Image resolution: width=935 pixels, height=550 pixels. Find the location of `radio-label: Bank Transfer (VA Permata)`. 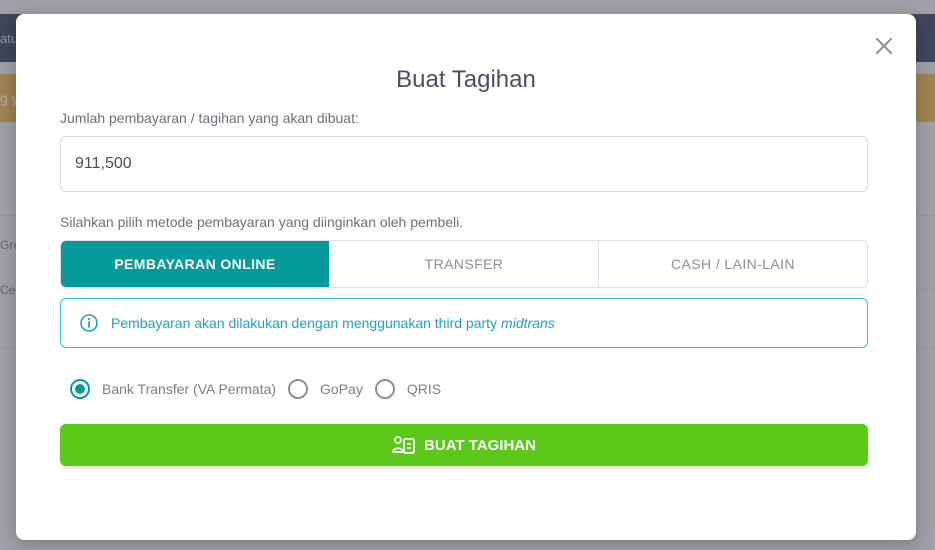

radio-label: Bank Transfer (VA Permata) is located at coordinates (189, 389).